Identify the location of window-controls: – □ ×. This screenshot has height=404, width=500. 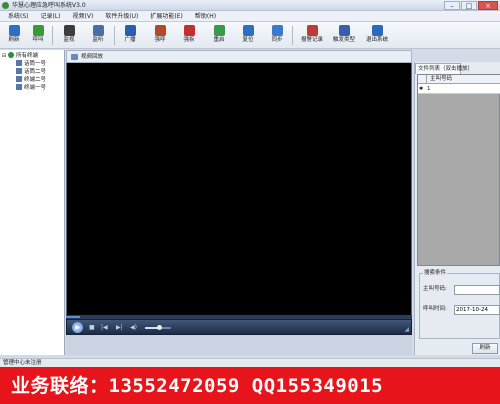
(471, 5).